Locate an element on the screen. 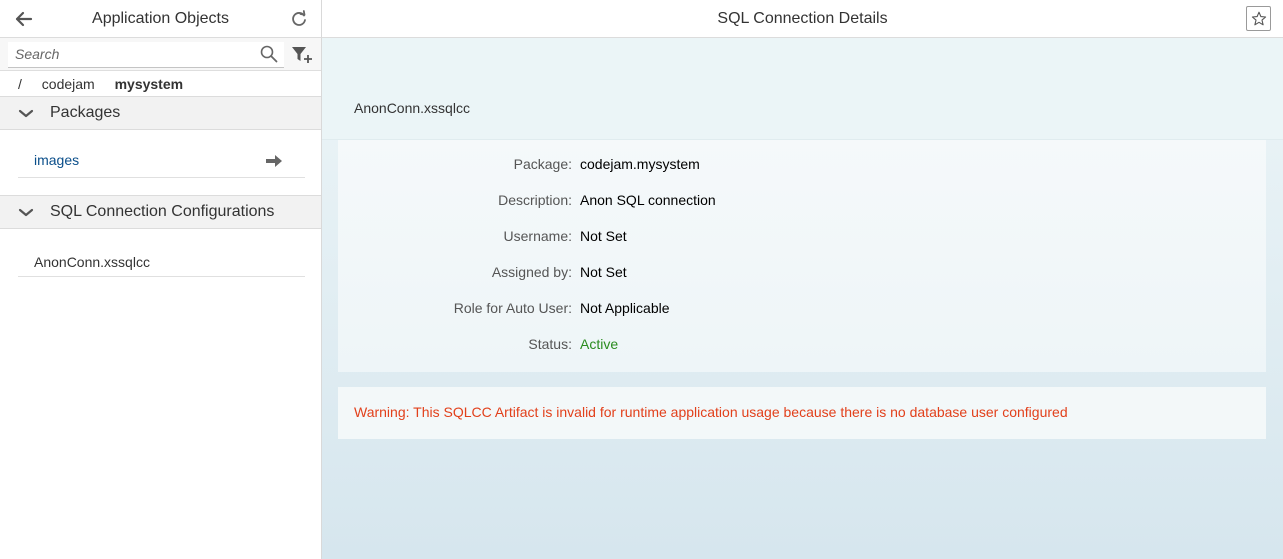 Image resolution: width=1283 pixels, height=559 pixels. field-package: Package: codejam.mysystem is located at coordinates (802, 166).